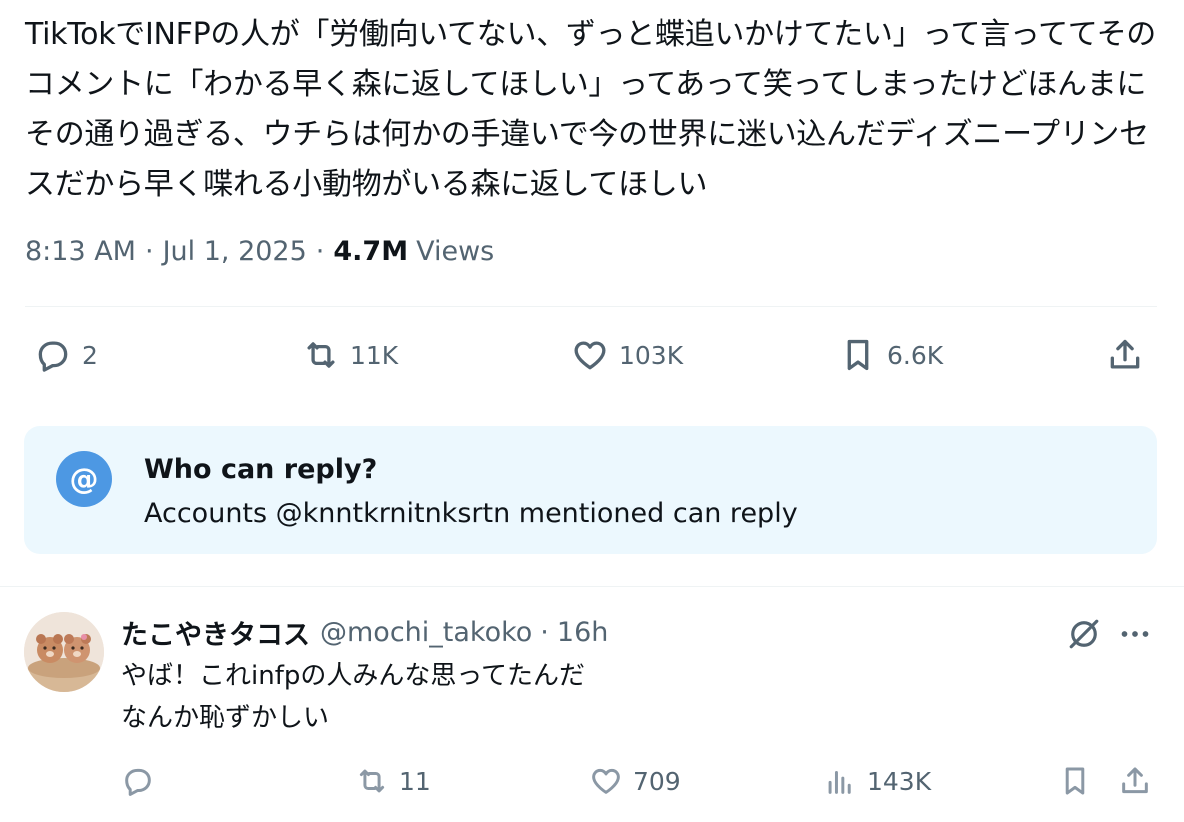  Describe the element at coordinates (657, 781) in the screenshot. I see `reply-like-count: 709` at that location.